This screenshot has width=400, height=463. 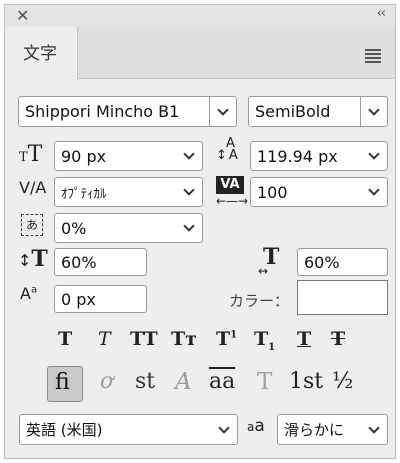 I want to click on tracking-field: 100, so click(x=319, y=192).